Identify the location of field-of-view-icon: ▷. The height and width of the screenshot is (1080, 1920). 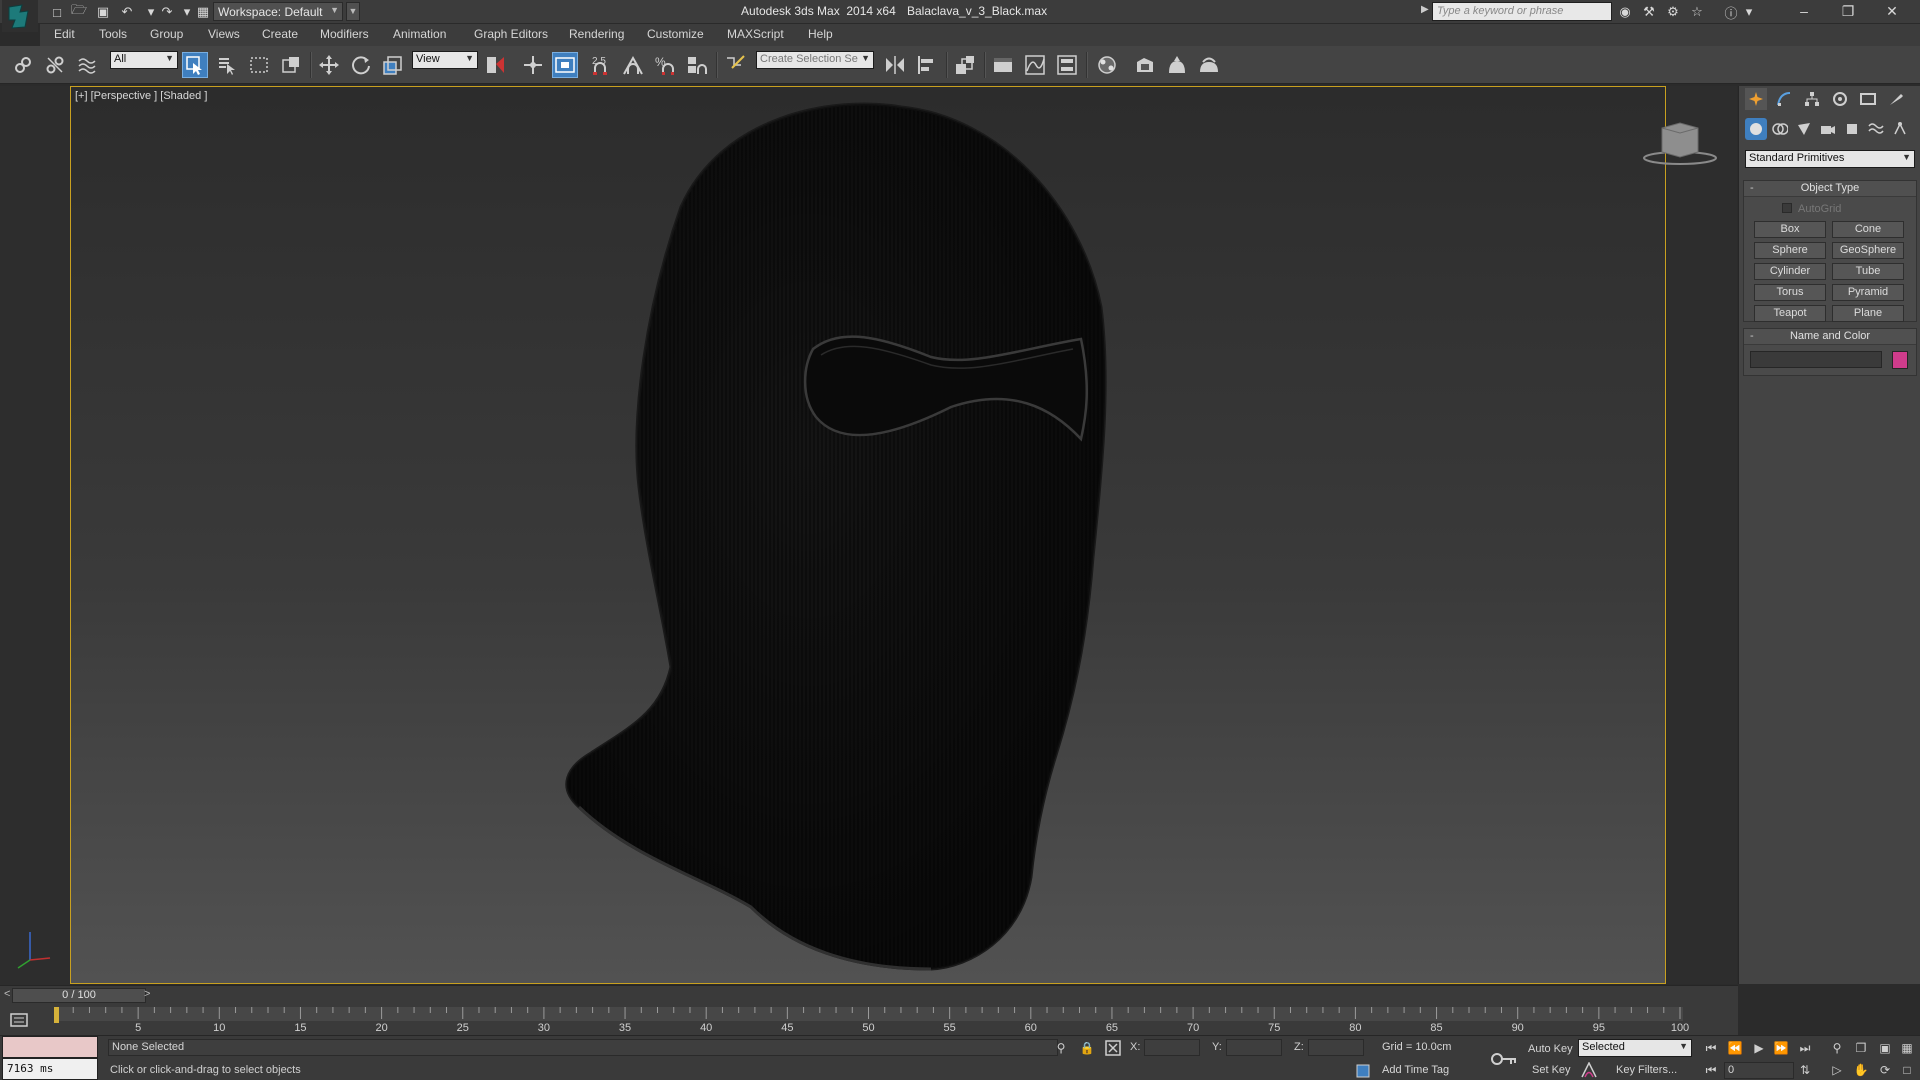
(1837, 1070).